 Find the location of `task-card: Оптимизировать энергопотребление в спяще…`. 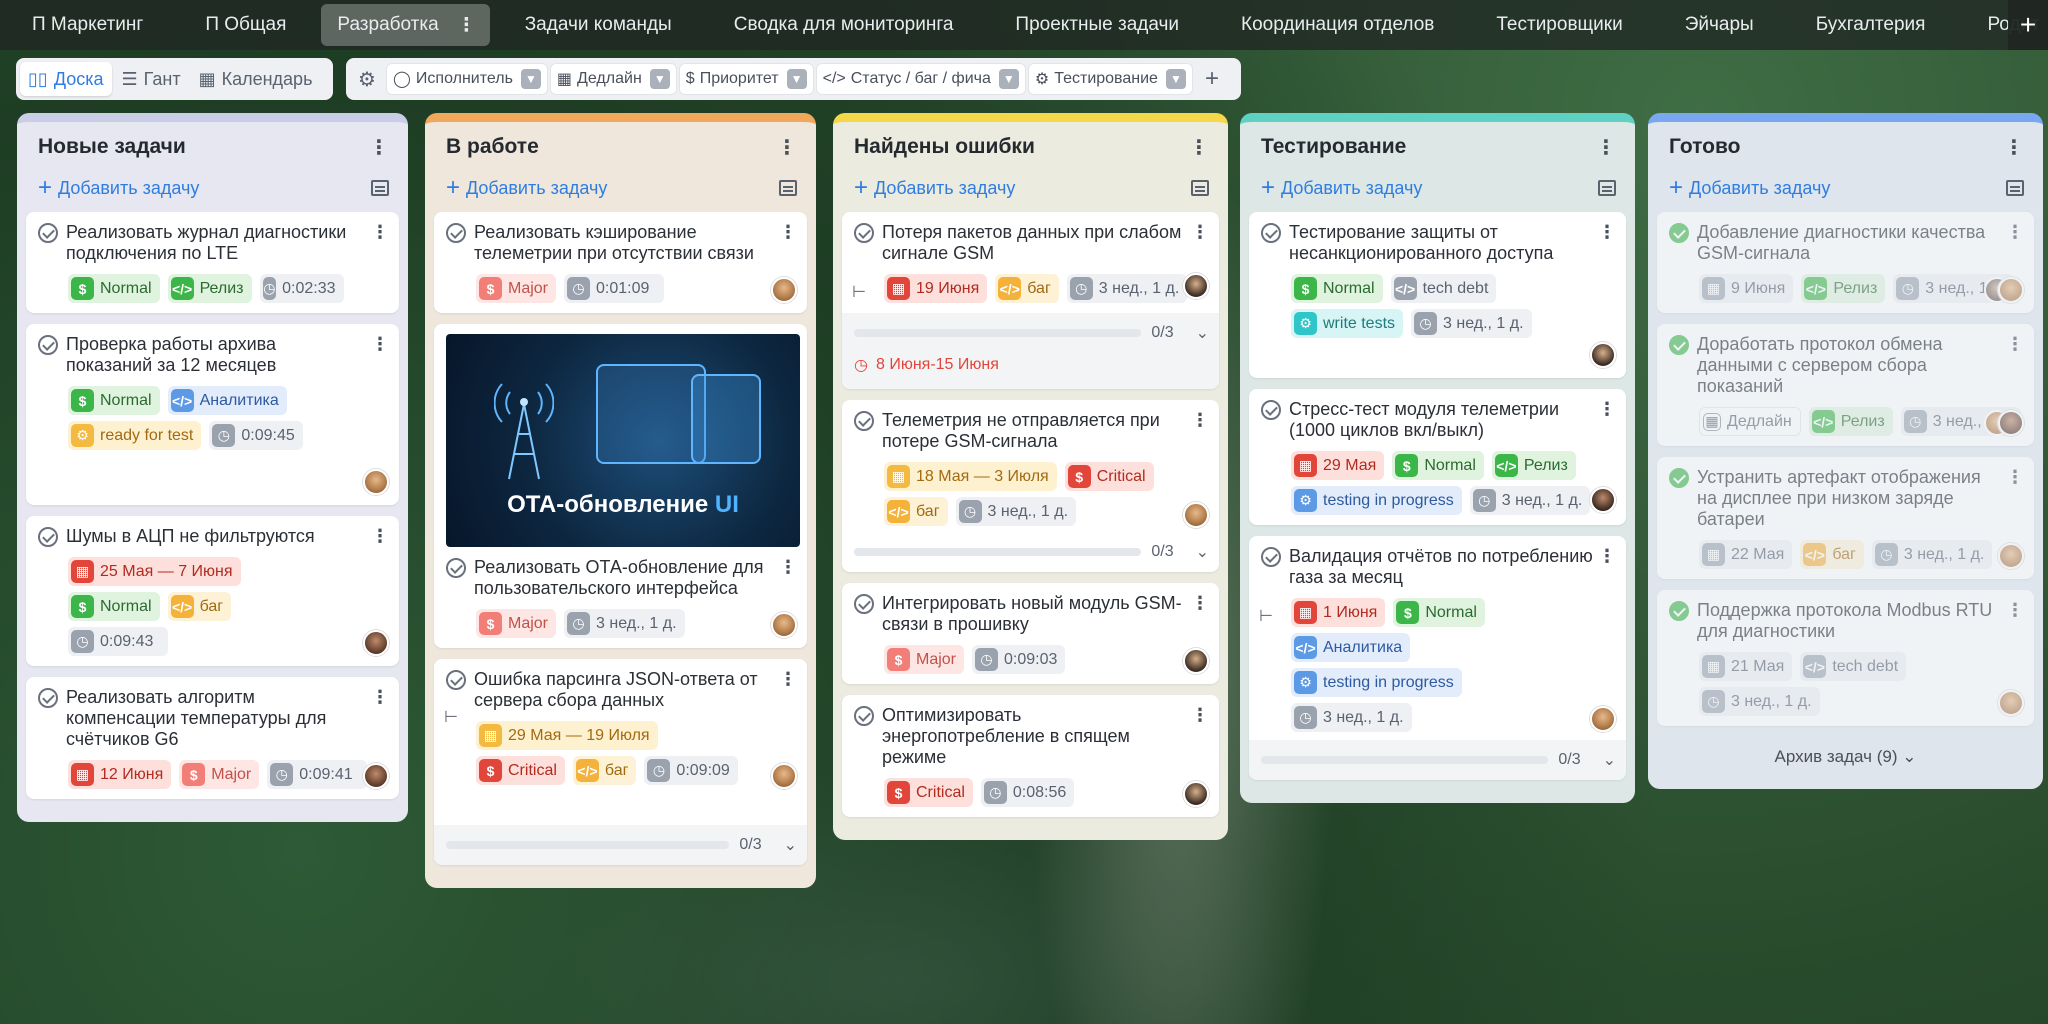

task-card: Оптимизировать энергопотребление в спяще… is located at coordinates (1030, 756).